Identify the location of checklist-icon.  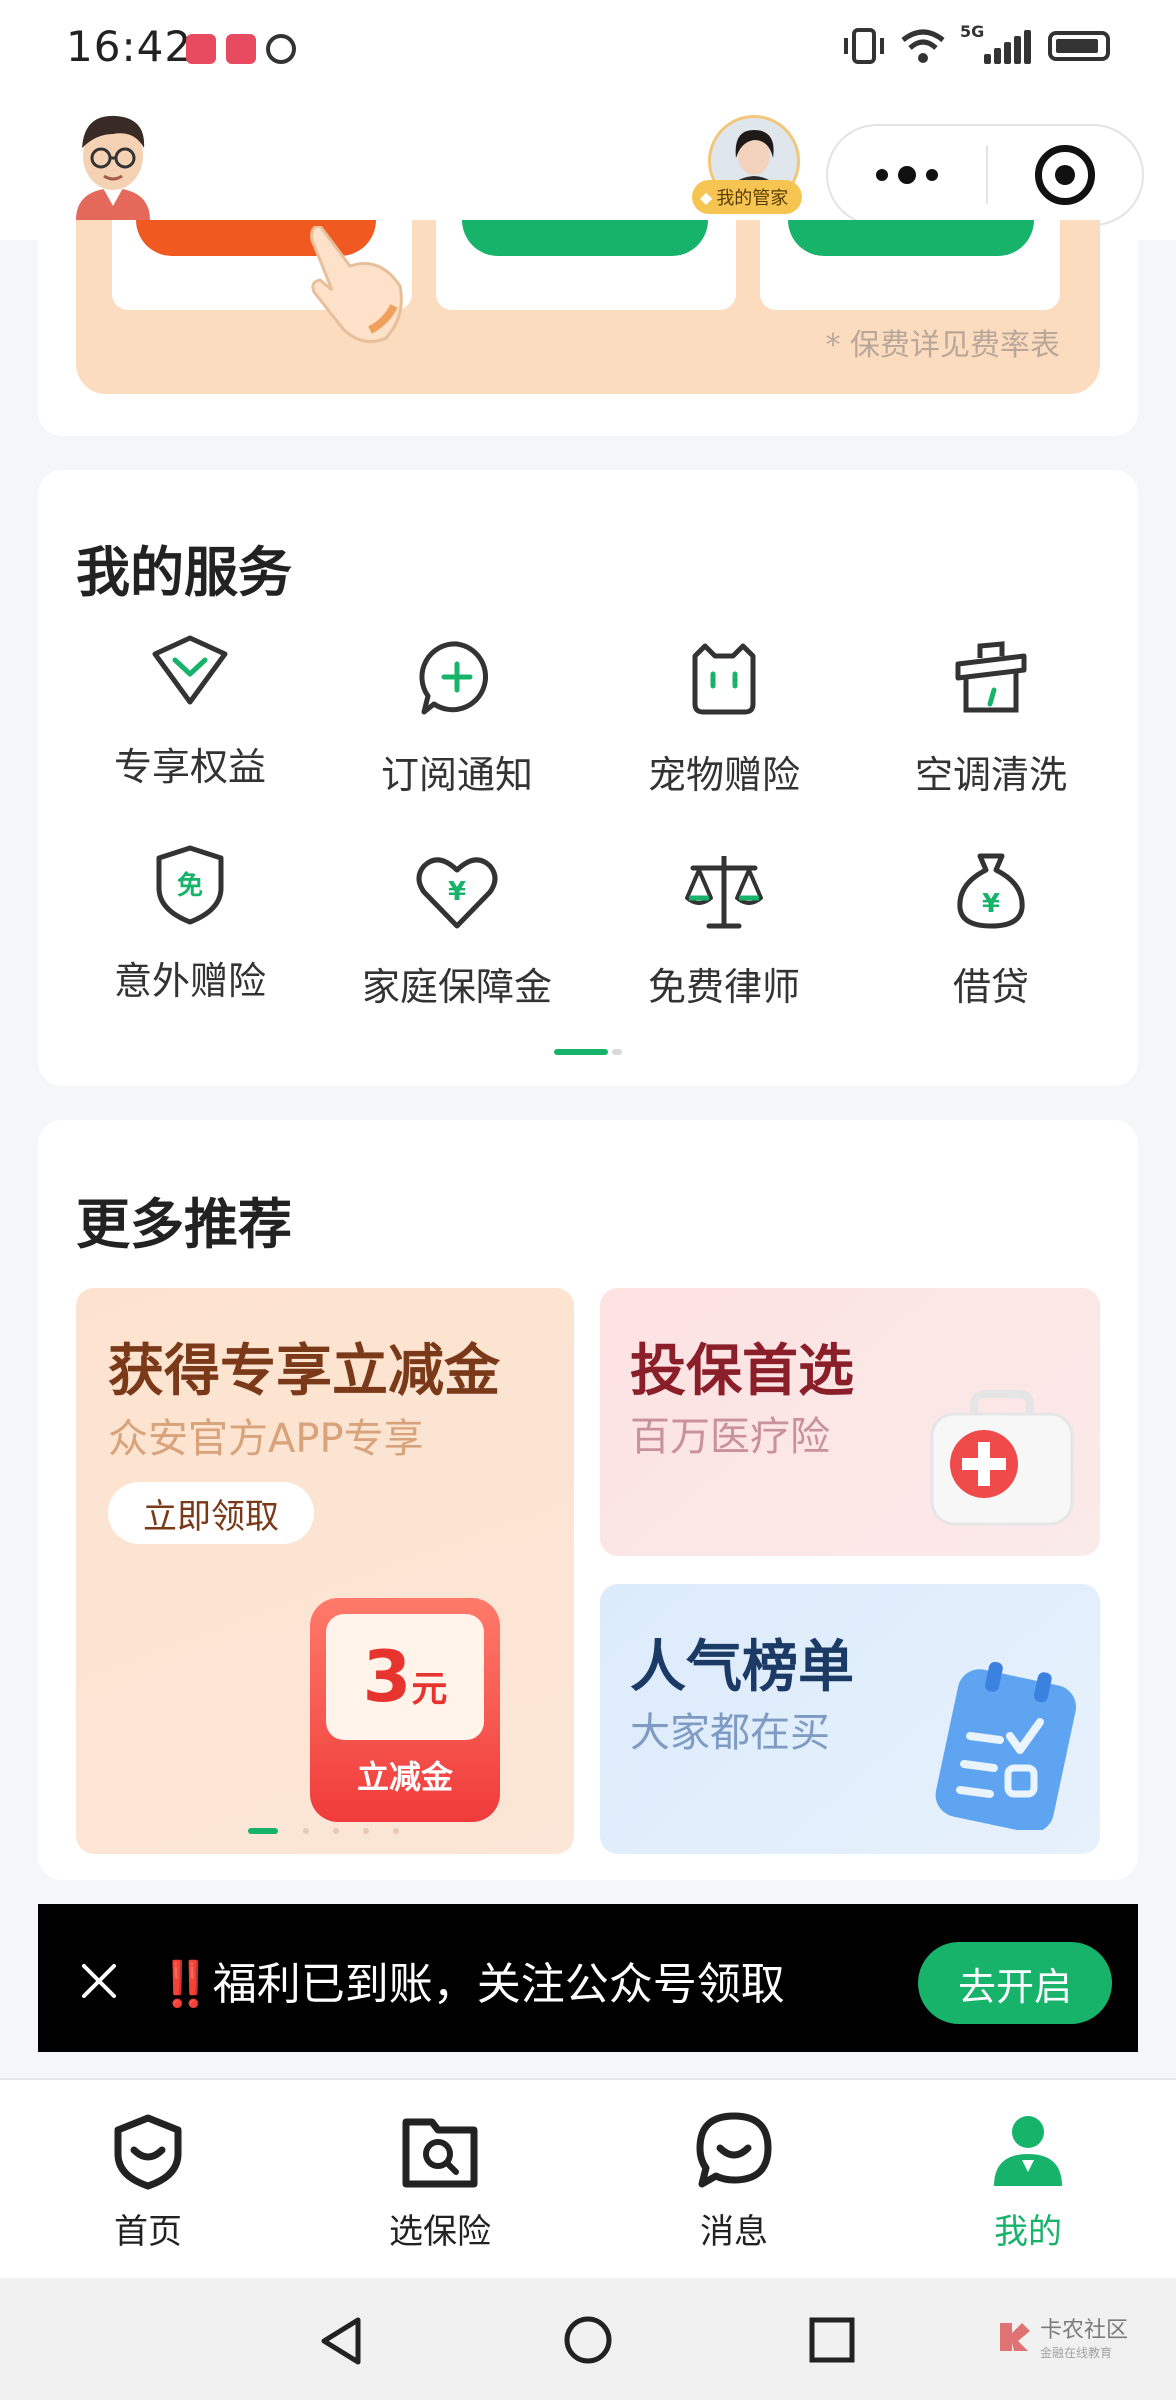
(1005, 1745).